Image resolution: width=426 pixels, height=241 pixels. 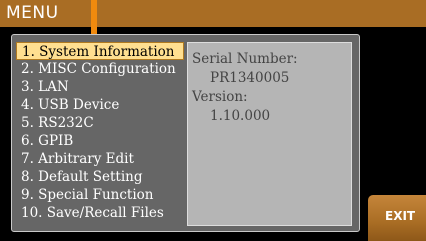 I want to click on menu-item-arbitrary-edit: 7. Arbitrary Edit, so click(x=100, y=159).